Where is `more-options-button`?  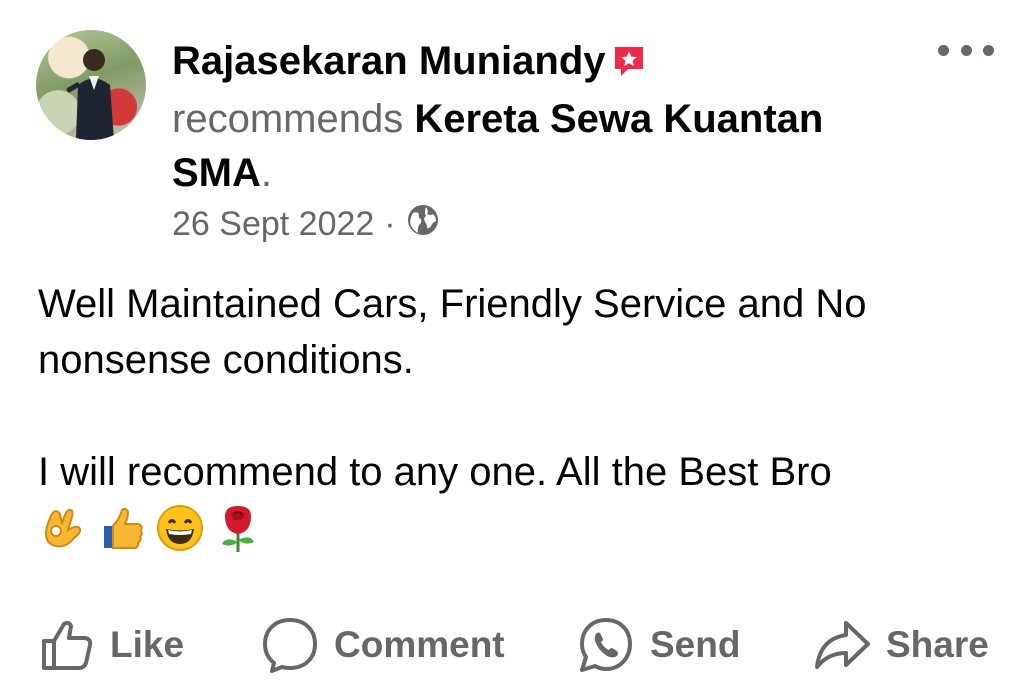 more-options-button is located at coordinates (966, 50).